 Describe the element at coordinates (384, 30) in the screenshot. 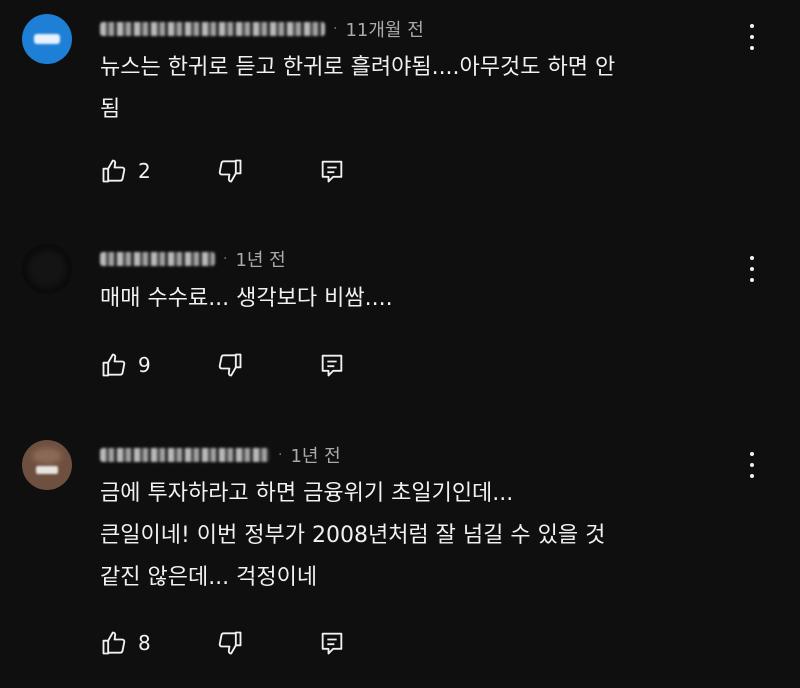

I see `comment-time: 11개월 전` at that location.